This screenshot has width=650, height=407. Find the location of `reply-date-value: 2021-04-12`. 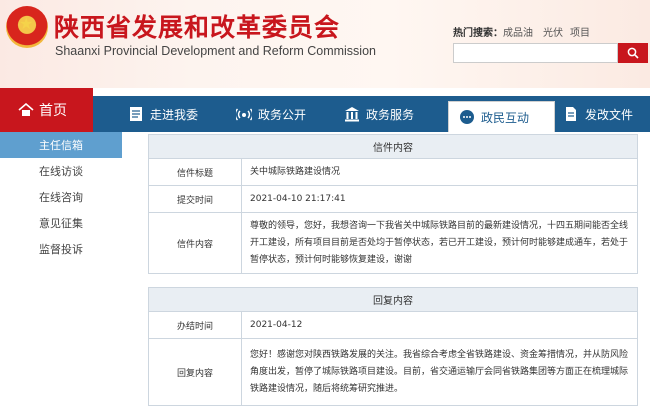

reply-date-value: 2021-04-12 is located at coordinates (276, 324).